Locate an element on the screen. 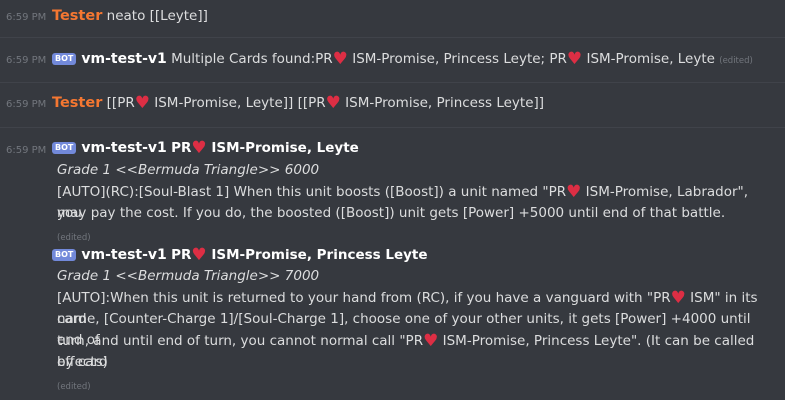  message-text: ISM-Promise, Princess Leyte]] is located at coordinates (442, 103).